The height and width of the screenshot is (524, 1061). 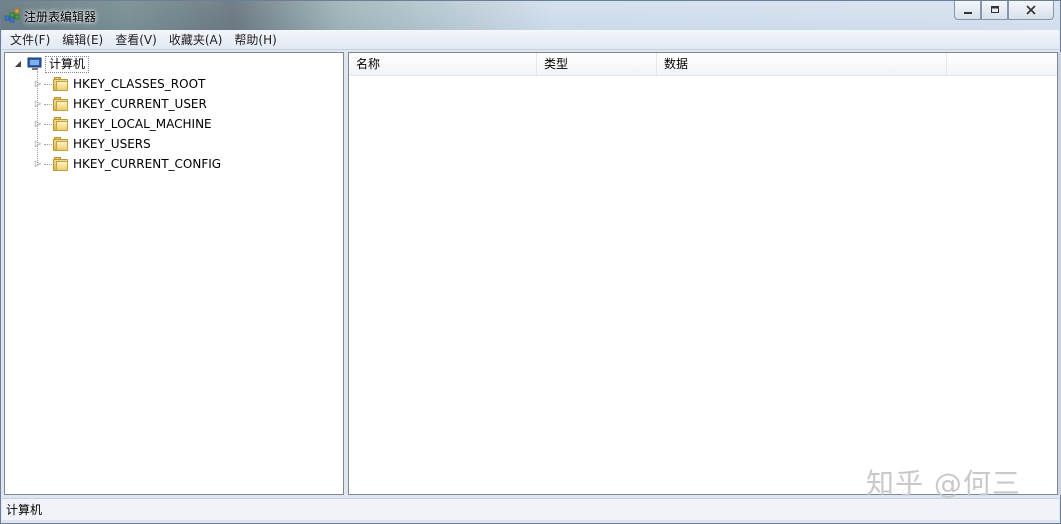 I want to click on menu-view: 查看(V), so click(x=136, y=40).